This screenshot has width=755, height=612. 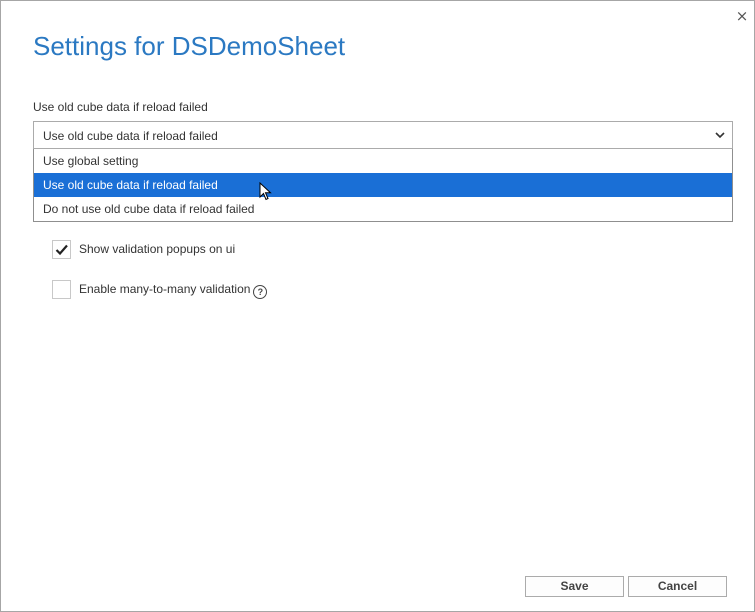 What do you see at coordinates (165, 289) in the screenshot?
I see `many-to-many-label: Enable many-to-many validation` at bounding box center [165, 289].